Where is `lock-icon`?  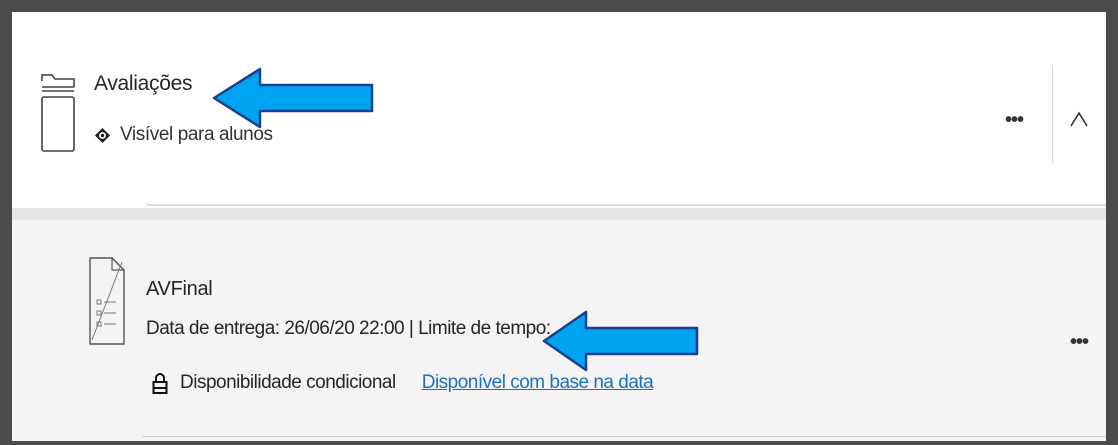
lock-icon is located at coordinates (160, 383).